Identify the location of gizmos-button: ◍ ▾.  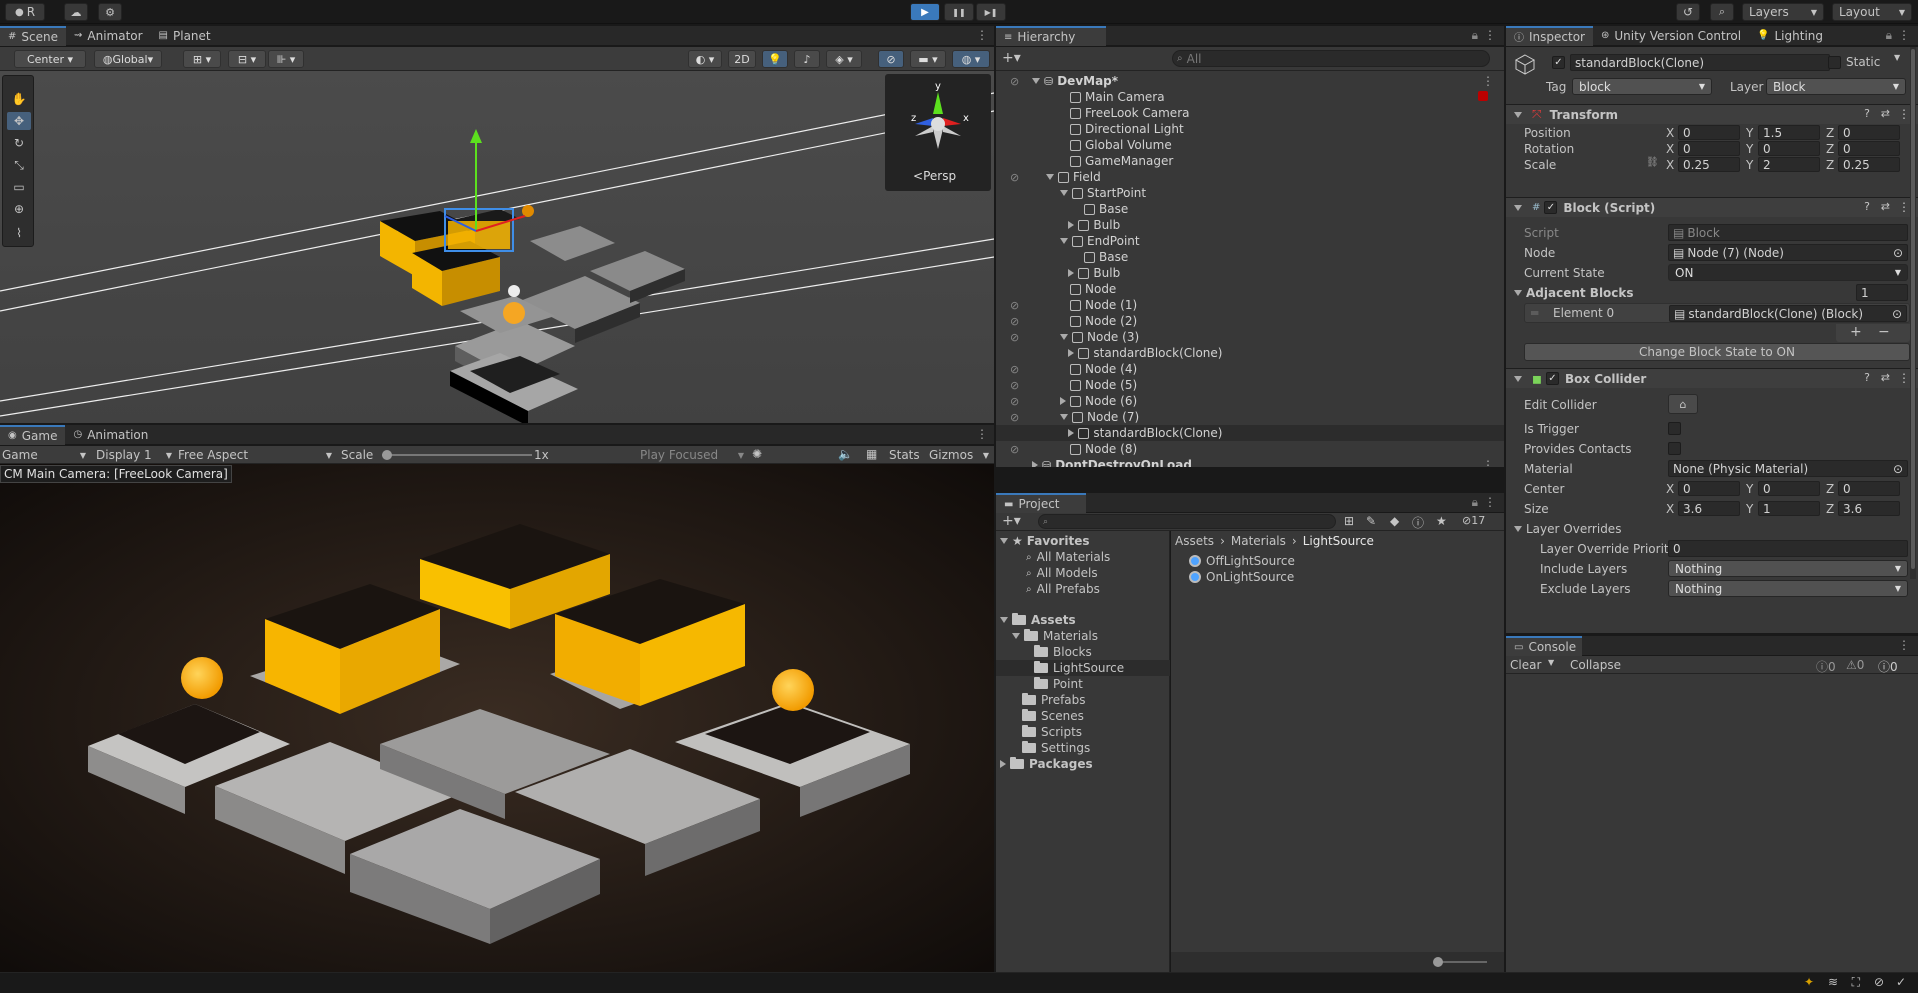
(971, 59).